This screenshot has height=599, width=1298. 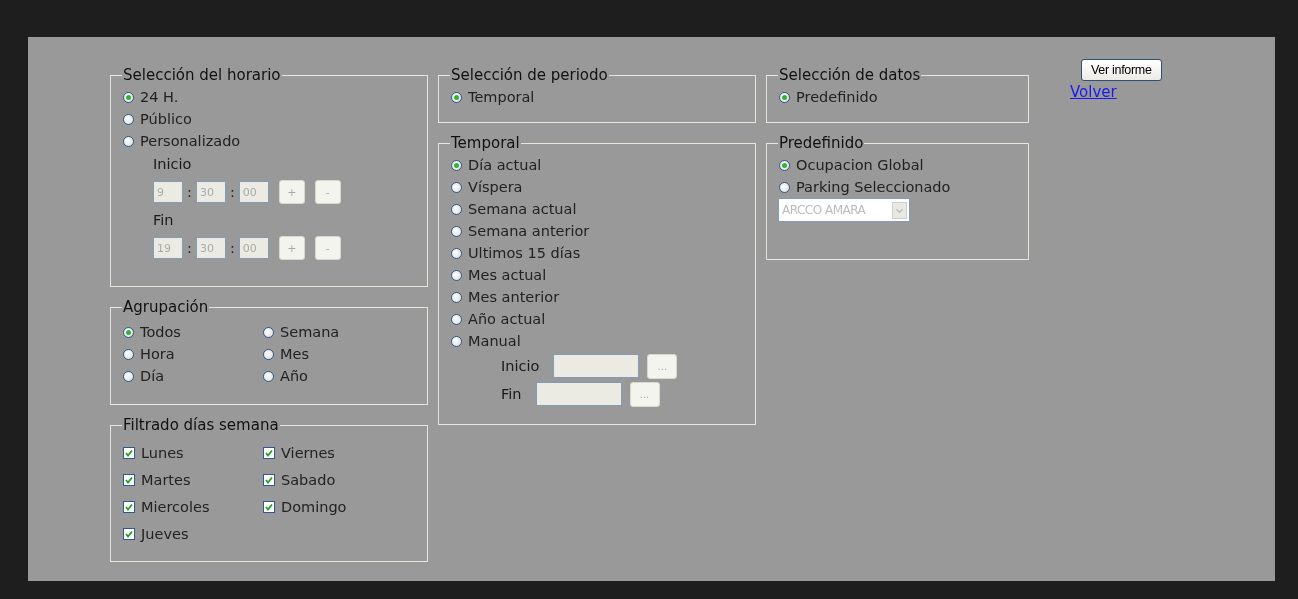 I want to click on option-label: Año, so click(x=294, y=376).